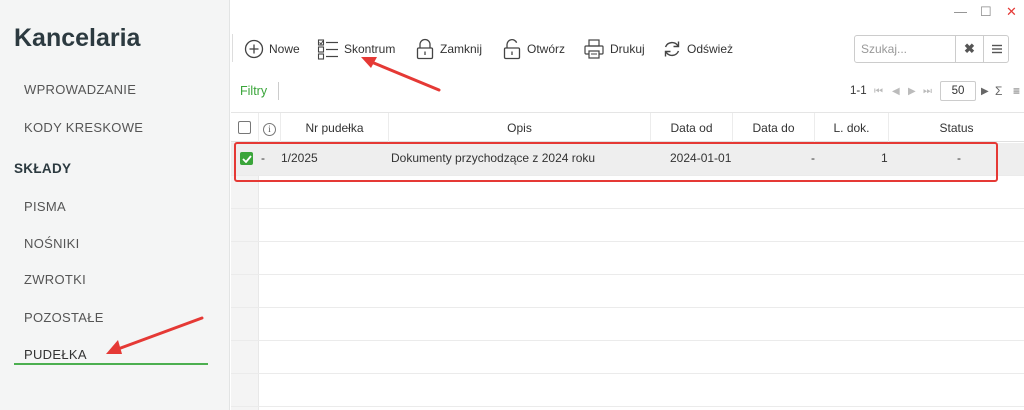  What do you see at coordinates (299, 158) in the screenshot?
I see `cell-nr: 1/2025` at bounding box center [299, 158].